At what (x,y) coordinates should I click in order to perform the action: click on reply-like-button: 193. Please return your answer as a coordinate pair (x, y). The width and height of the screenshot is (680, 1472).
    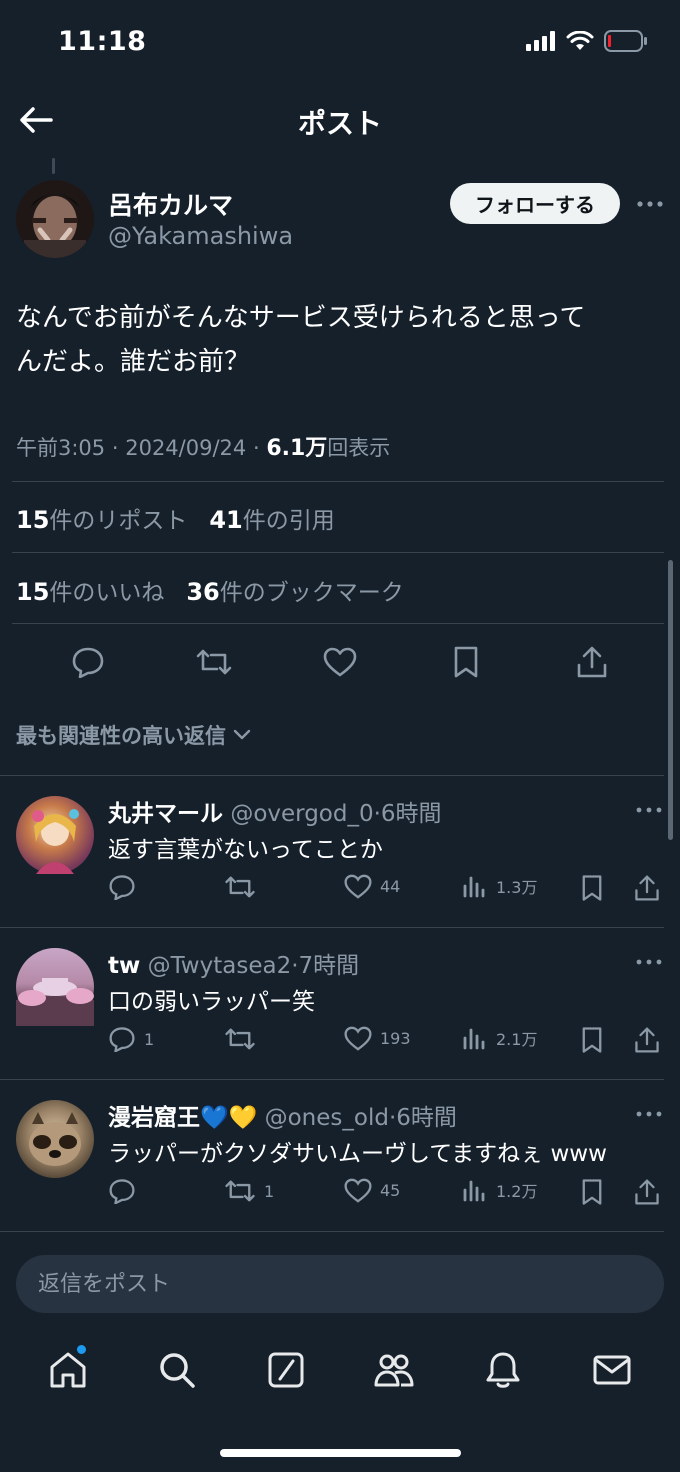
    Looking at the image, I should click on (377, 1038).